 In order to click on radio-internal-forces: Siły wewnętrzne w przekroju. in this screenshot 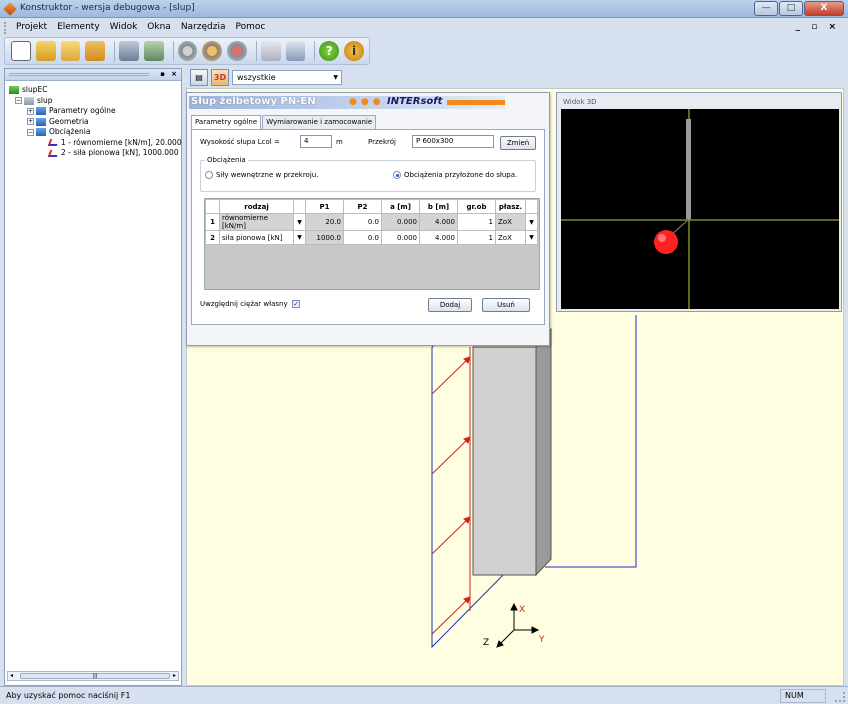, I will do `click(261, 175)`.